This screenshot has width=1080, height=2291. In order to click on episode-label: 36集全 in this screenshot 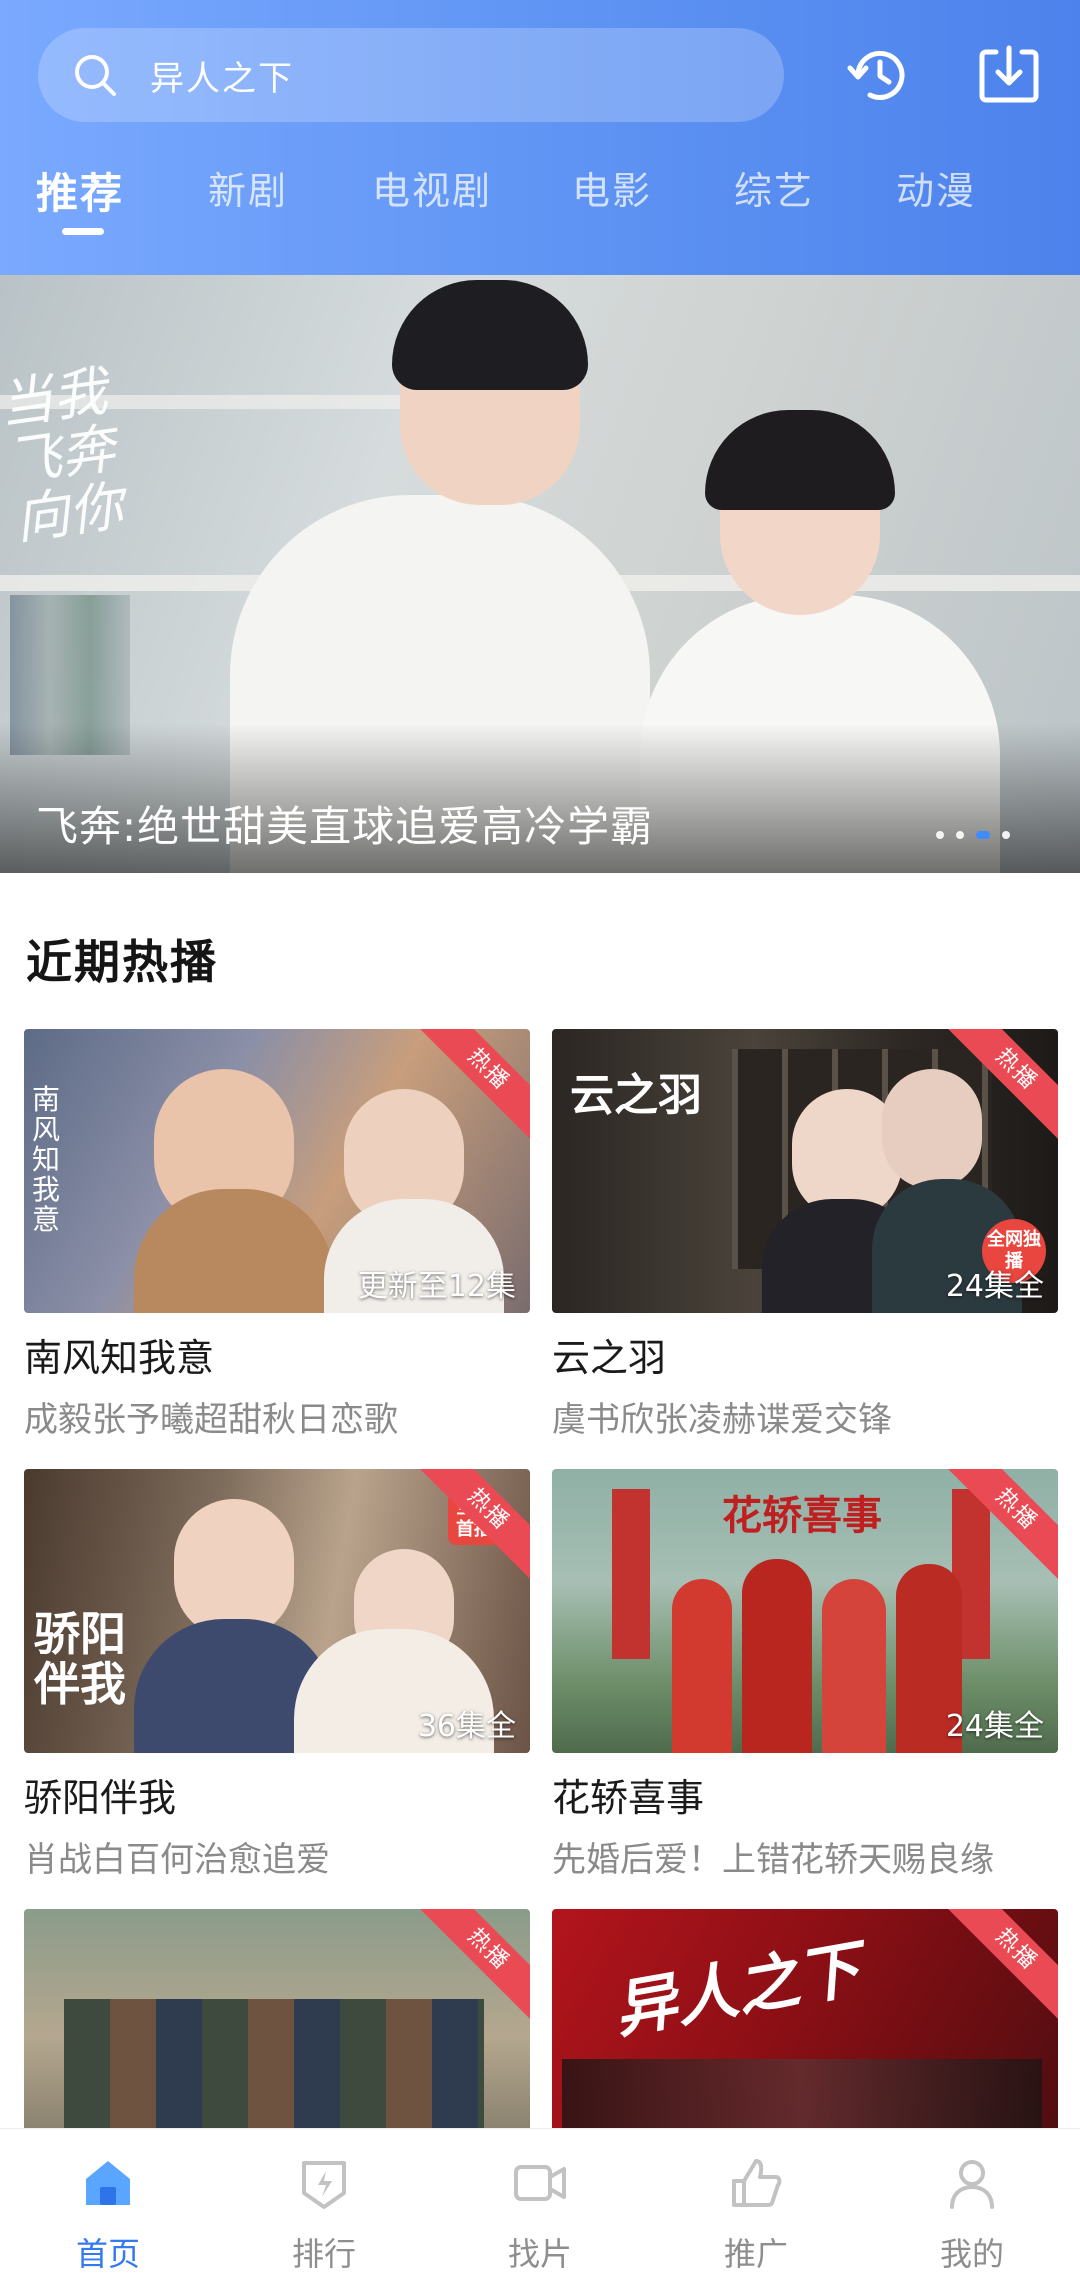, I will do `click(466, 1726)`.